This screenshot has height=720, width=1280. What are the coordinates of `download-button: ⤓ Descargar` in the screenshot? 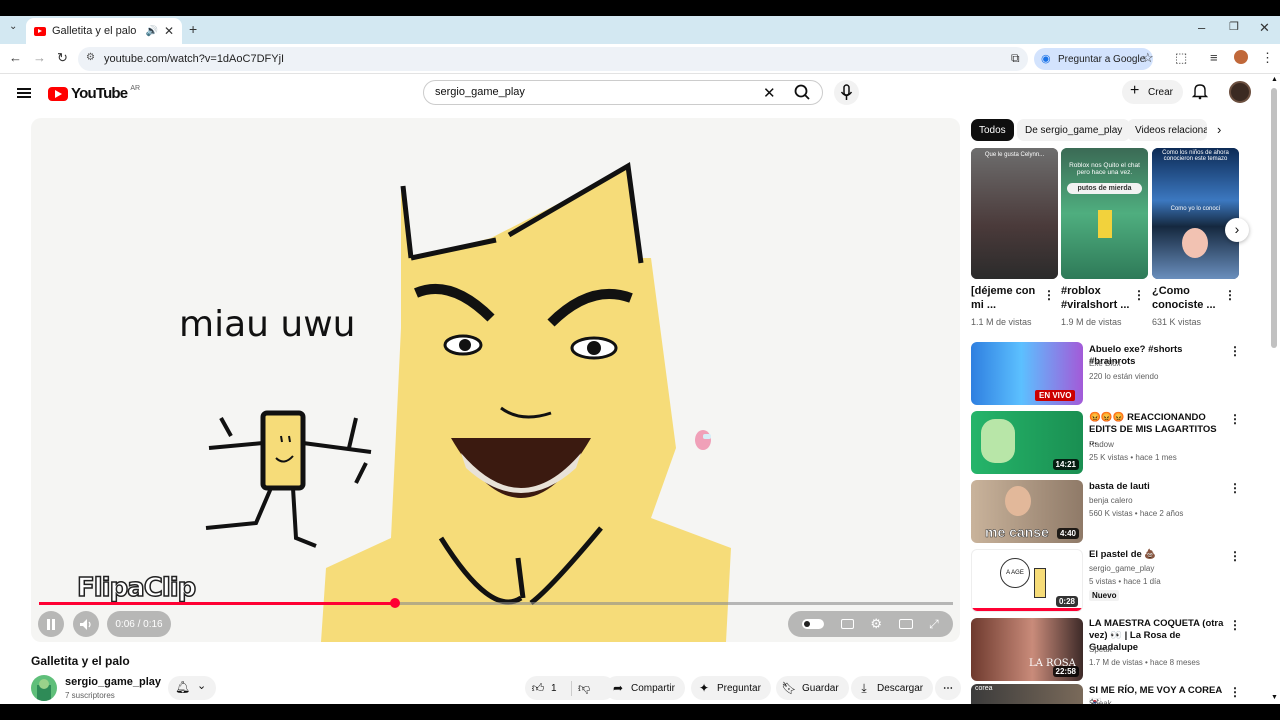 It's located at (892, 688).